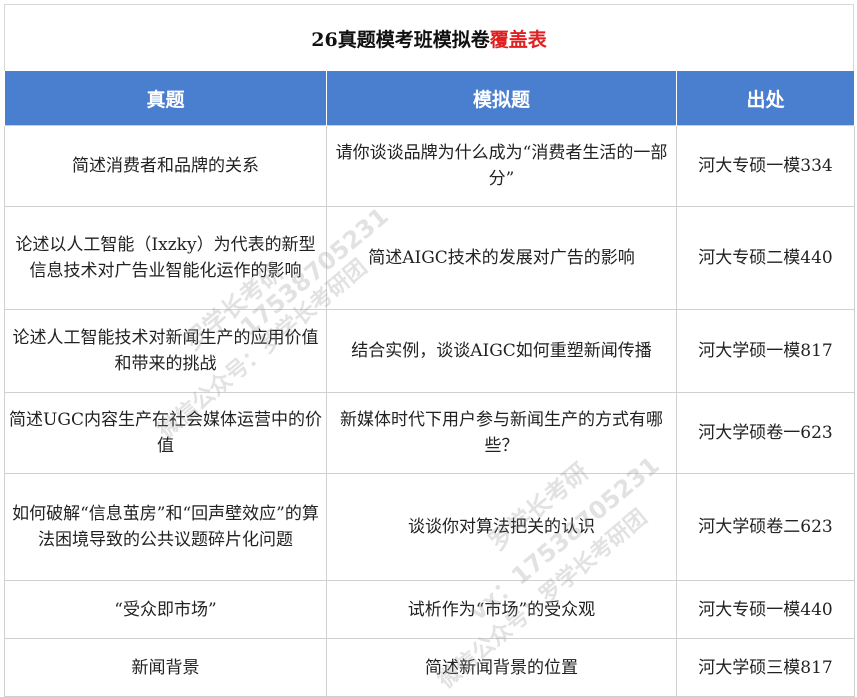 The image size is (857, 697). Describe the element at coordinates (501, 433) in the screenshot. I see `cell-mock: 新媒体时代下用户参与新闻生产的方式有哪些？` at that location.